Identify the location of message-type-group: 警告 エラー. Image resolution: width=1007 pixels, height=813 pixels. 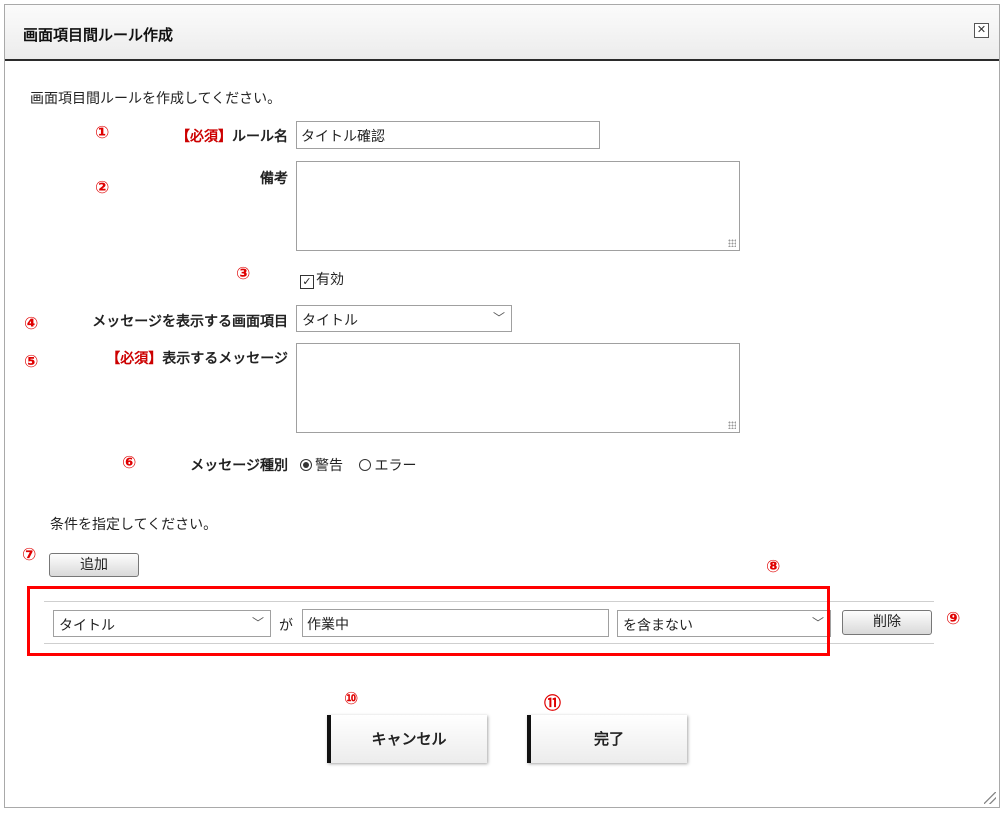
(358, 465).